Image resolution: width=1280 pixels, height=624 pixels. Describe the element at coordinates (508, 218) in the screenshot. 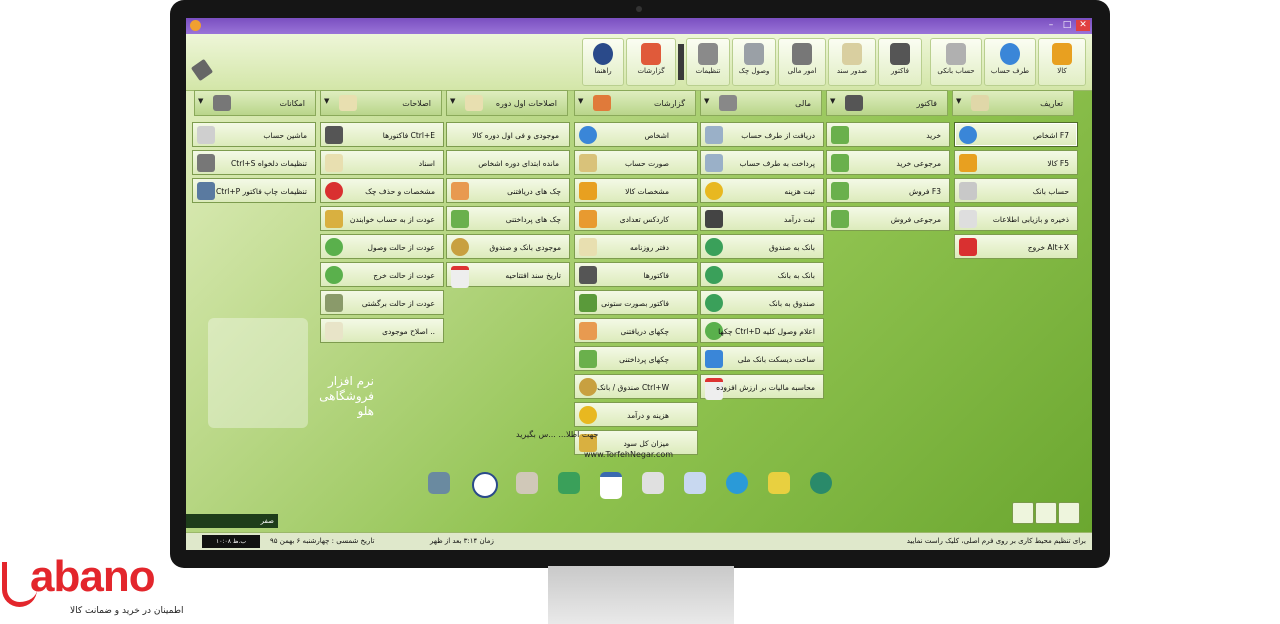

I see `menu-item-opening-paid-cheques: چک های پرداختنی` at that location.